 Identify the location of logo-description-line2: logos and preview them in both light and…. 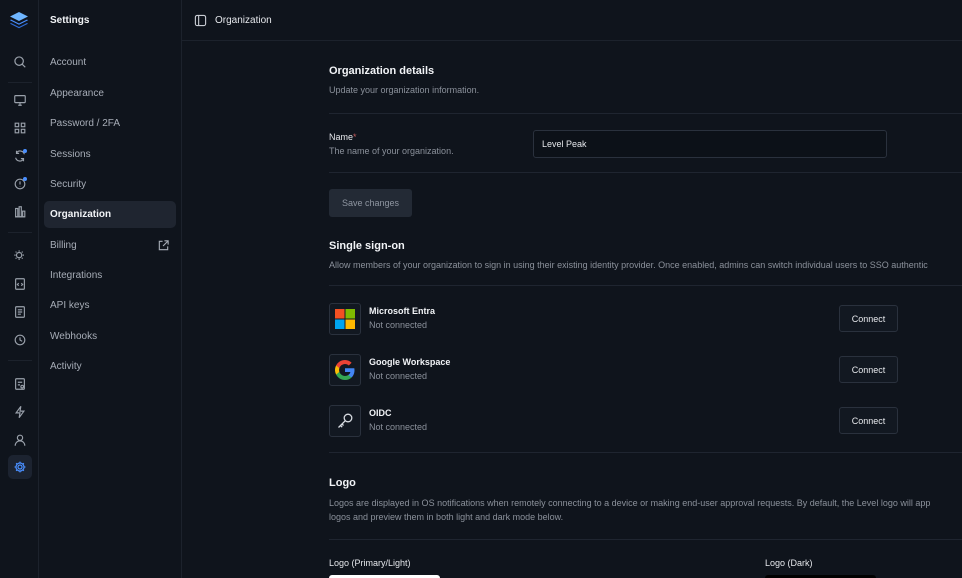
(446, 517).